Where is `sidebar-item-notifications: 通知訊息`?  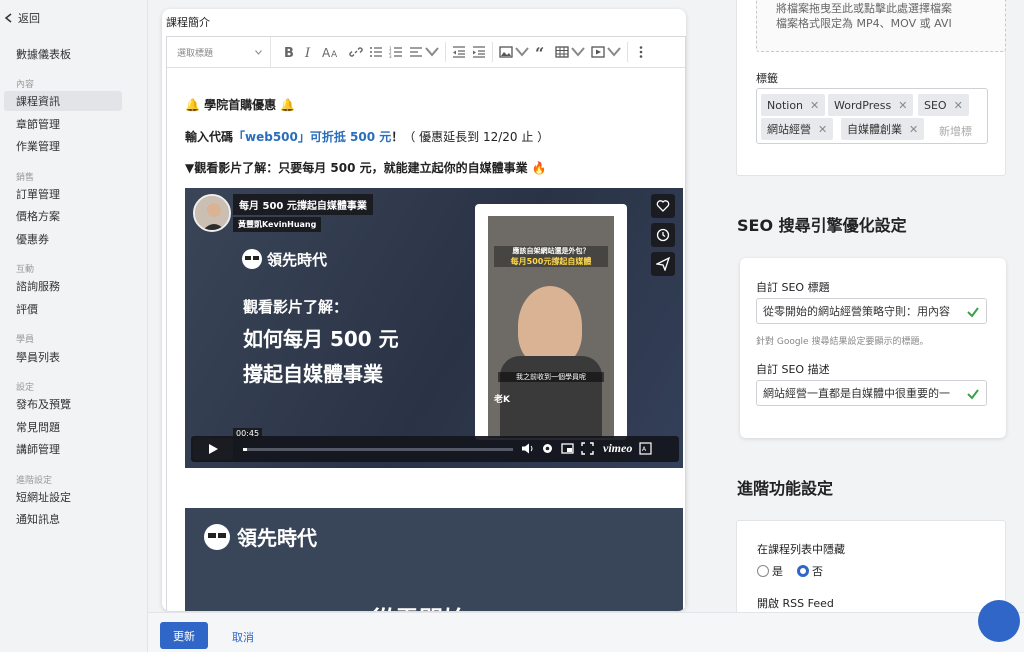
sidebar-item-notifications: 通知訊息 is located at coordinates (63, 519).